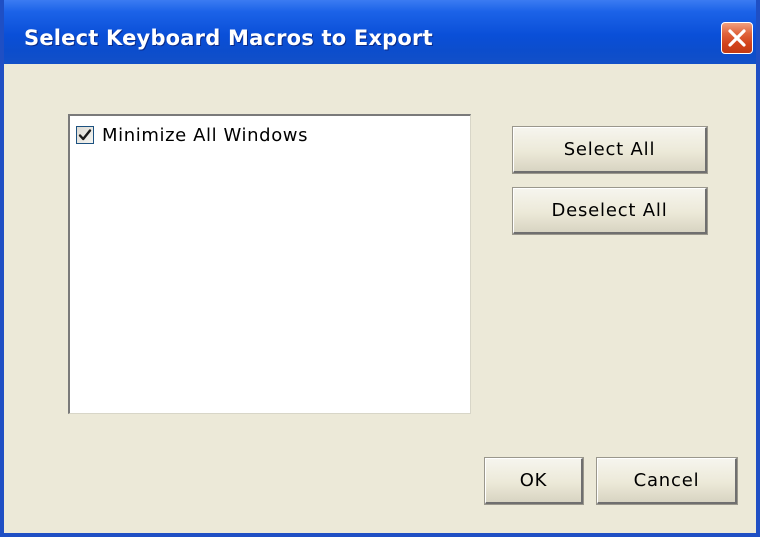  I want to click on check-icon, so click(85, 135).